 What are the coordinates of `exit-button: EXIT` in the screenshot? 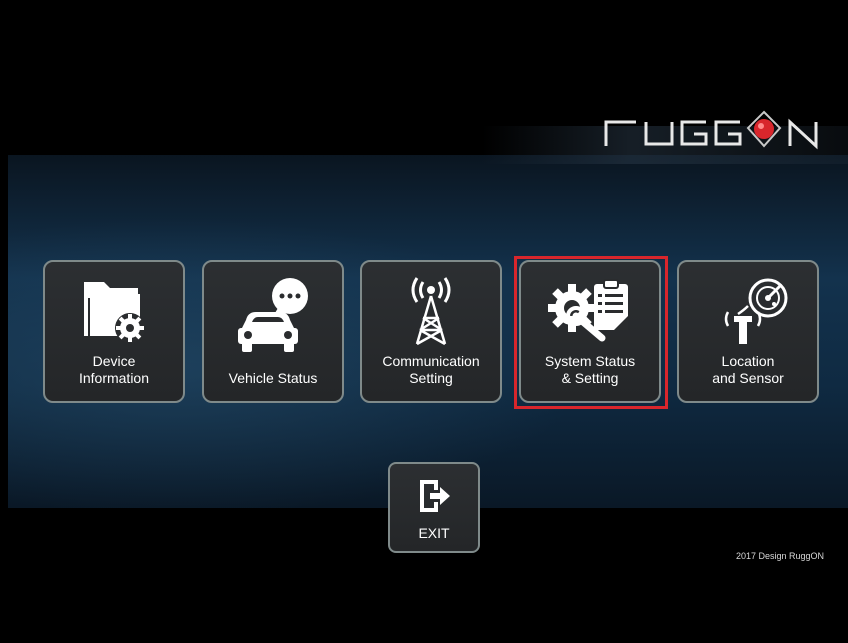 It's located at (434, 507).